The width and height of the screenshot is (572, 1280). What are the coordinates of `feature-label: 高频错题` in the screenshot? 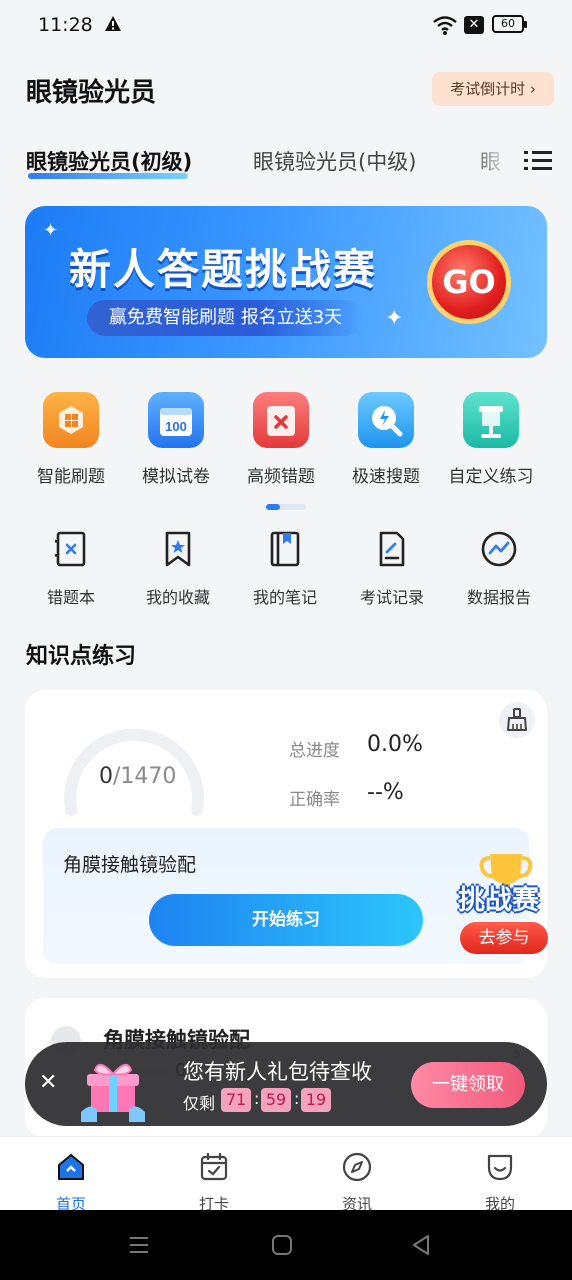 It's located at (281, 477).